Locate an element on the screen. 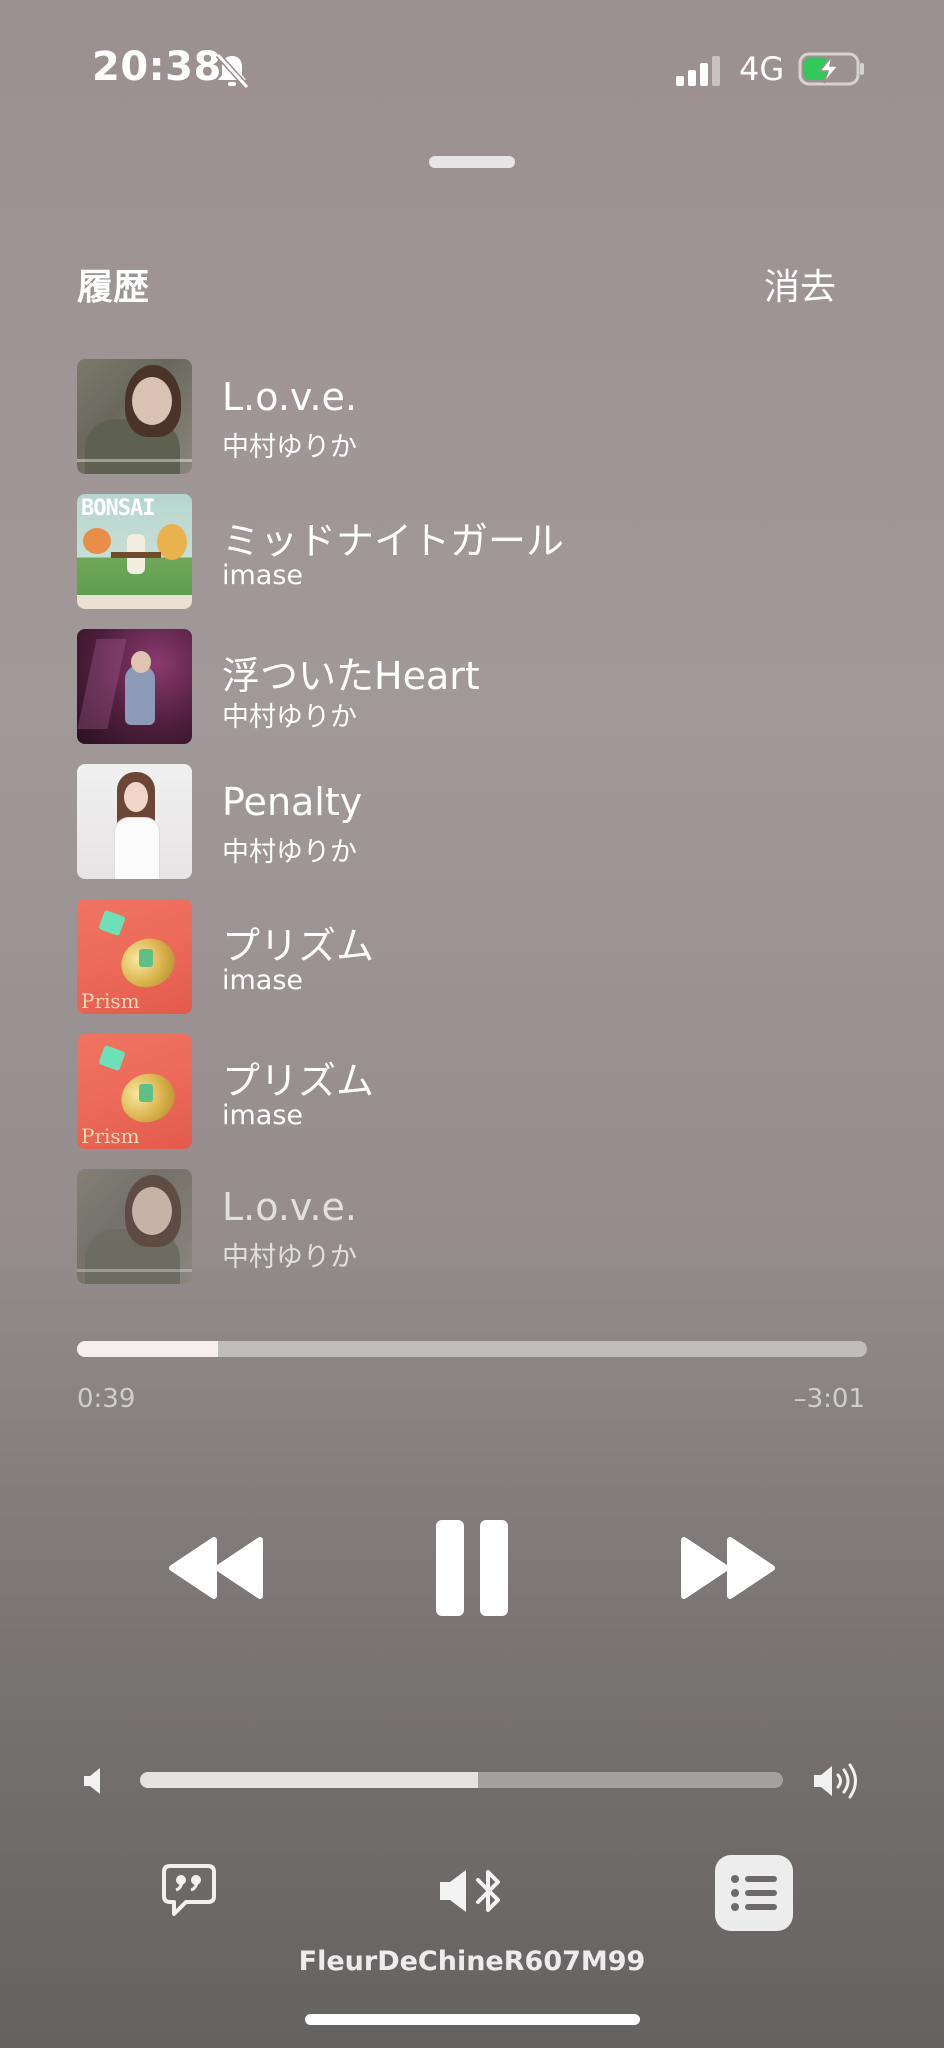 Image resolution: width=944 pixels, height=2048 pixels. elapsed-time: 0:39 is located at coordinates (106, 1399).